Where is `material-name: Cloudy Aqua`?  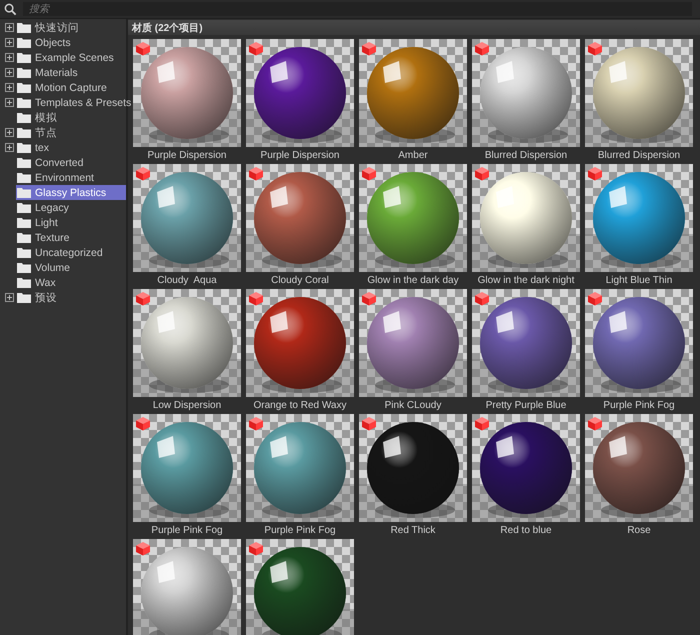
material-name: Cloudy Aqua is located at coordinates (187, 280).